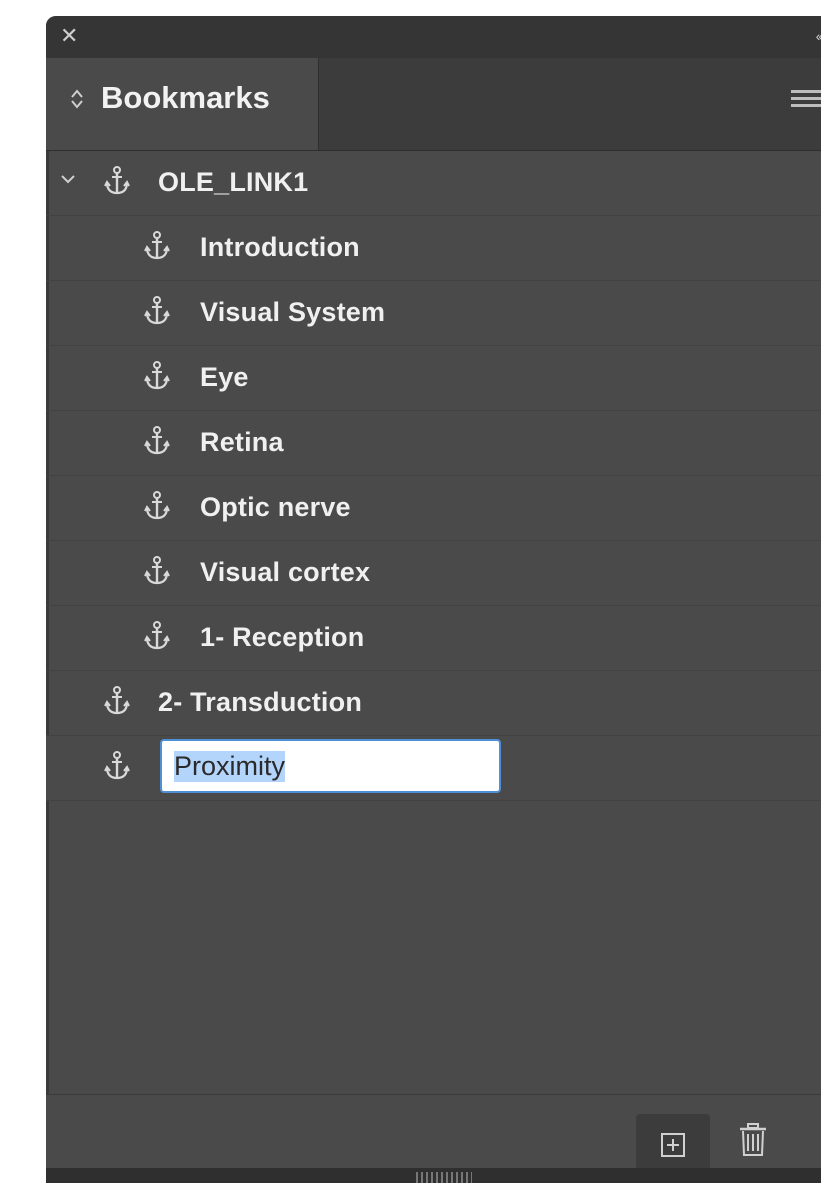 This screenshot has height=1183, width=821. I want to click on bookmark-label: Optic nerve, so click(275, 507).